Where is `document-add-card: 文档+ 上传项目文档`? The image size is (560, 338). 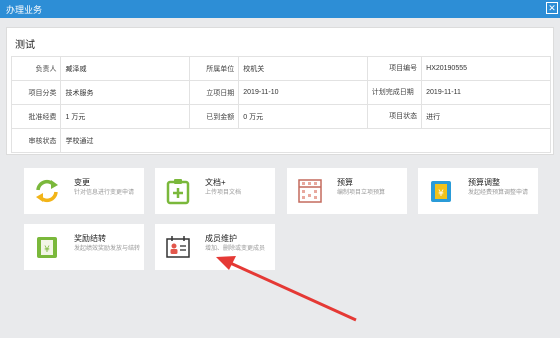 document-add-card: 文档+ 上传项目文档 is located at coordinates (215, 191).